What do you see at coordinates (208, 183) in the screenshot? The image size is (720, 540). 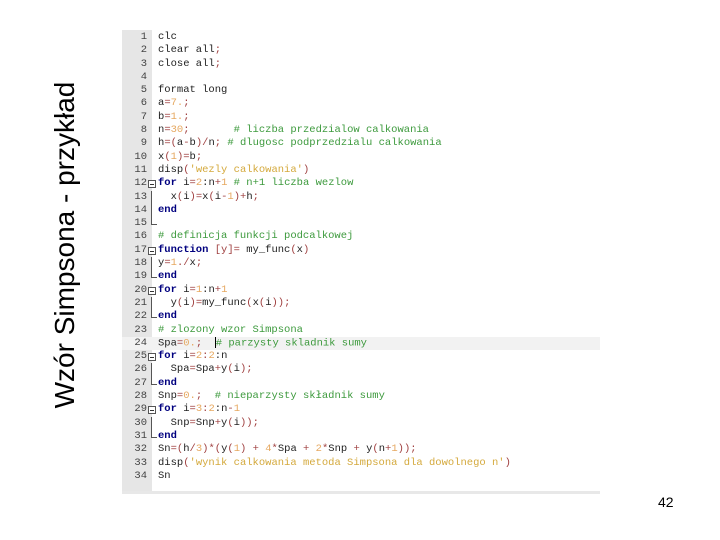 I see `code-token: :n` at bounding box center [208, 183].